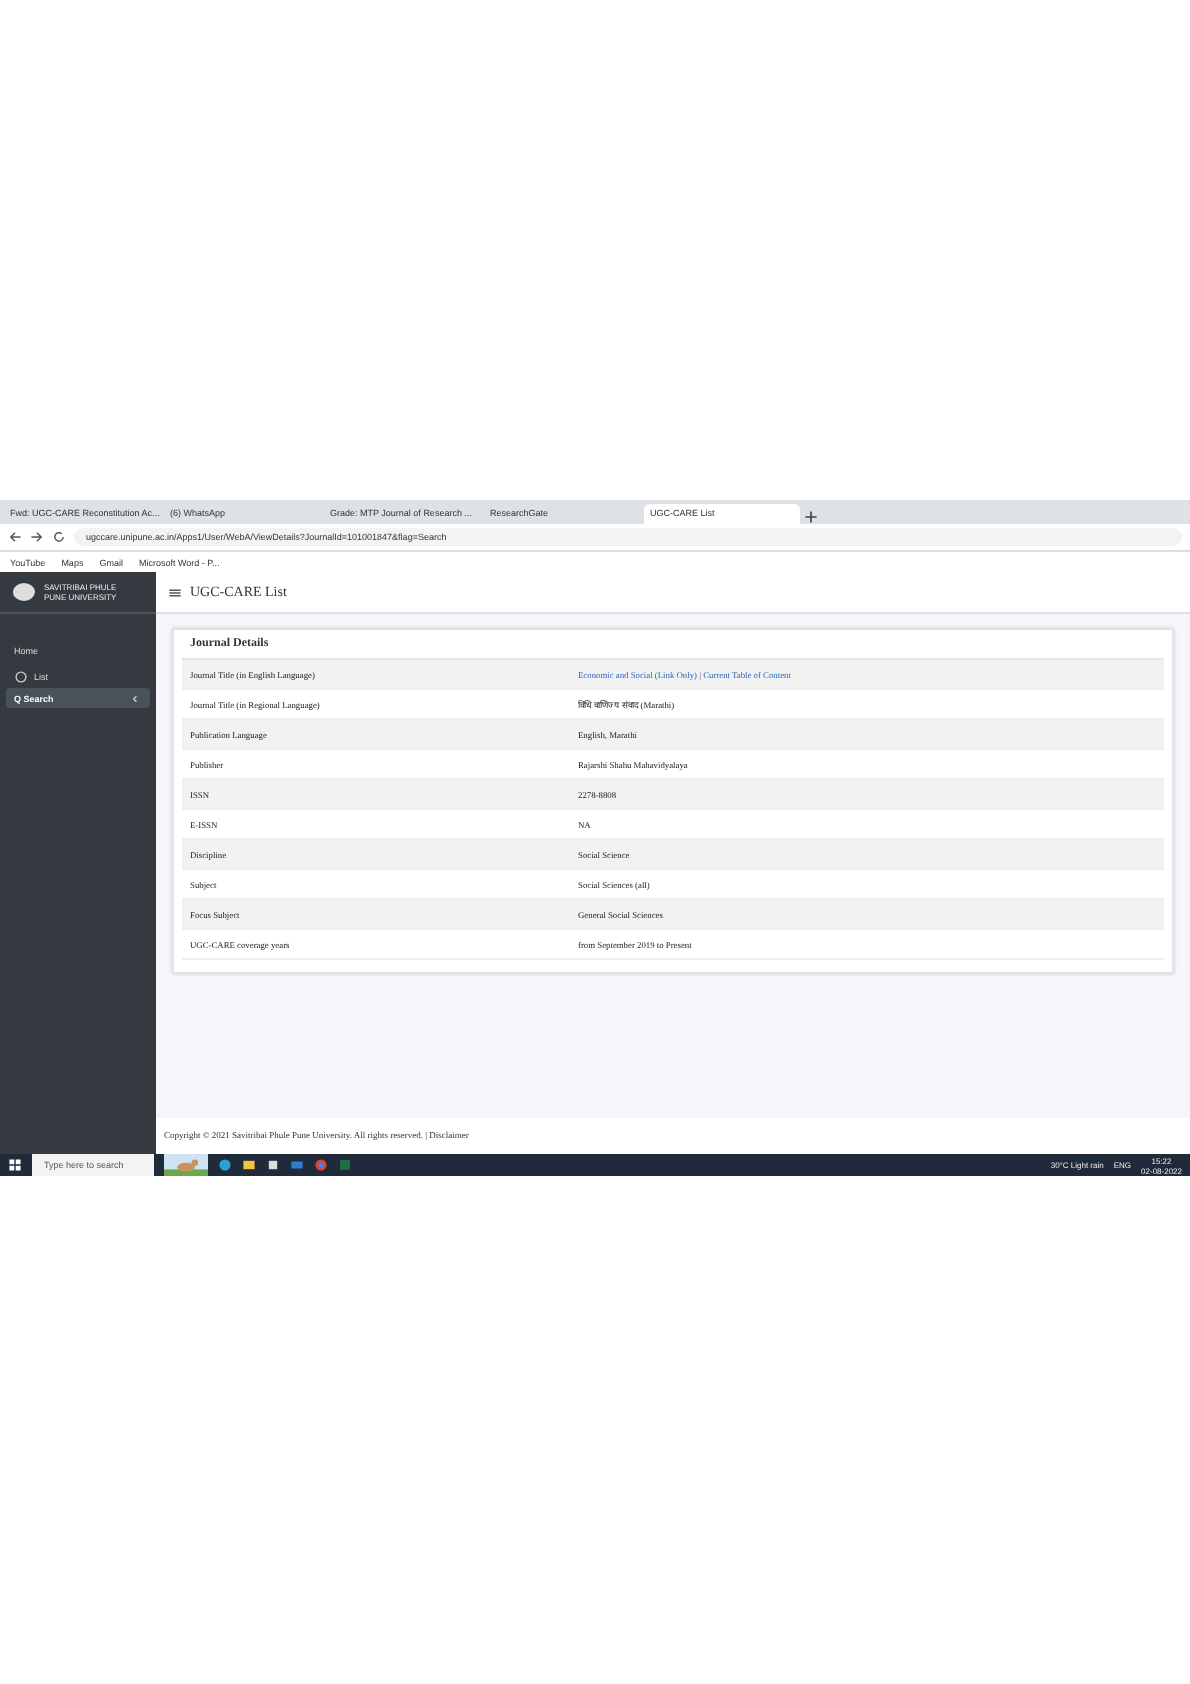 The image size is (1190, 1684). Describe the element at coordinates (811, 517) in the screenshot. I see `plus-icon` at that location.